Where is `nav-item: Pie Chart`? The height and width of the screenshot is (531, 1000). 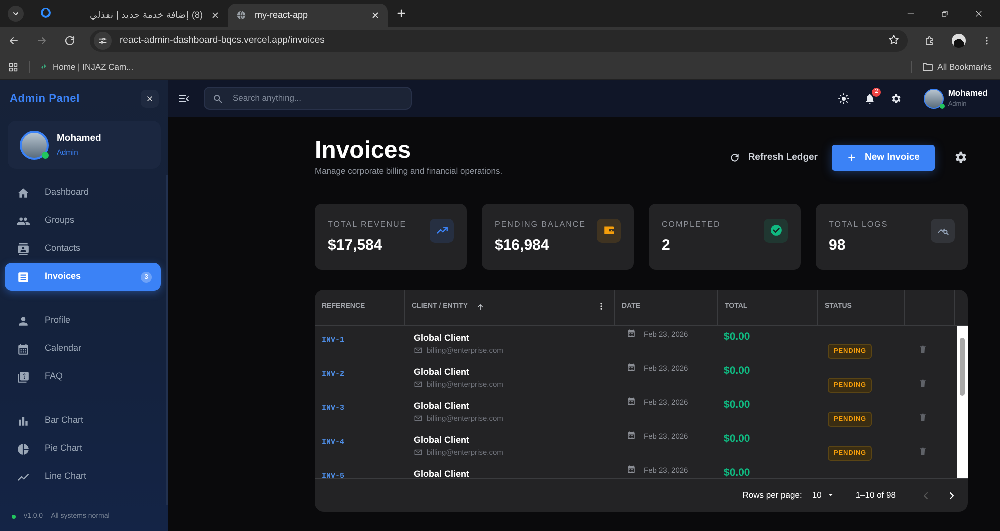 nav-item: Pie Chart is located at coordinates (83, 449).